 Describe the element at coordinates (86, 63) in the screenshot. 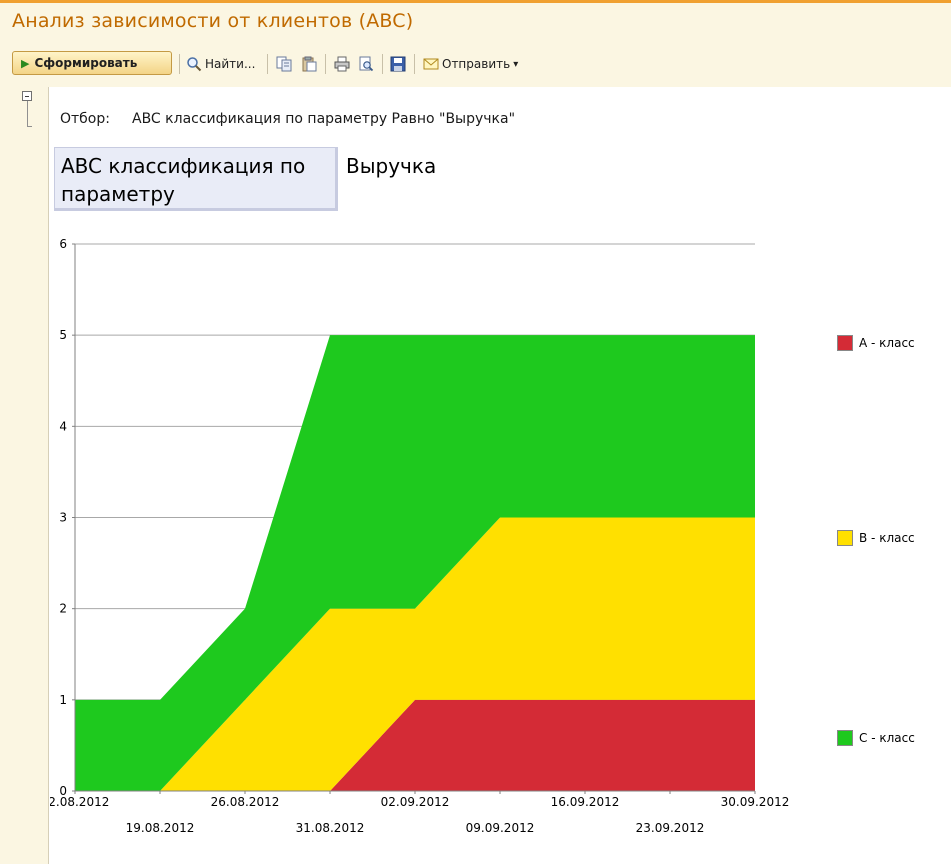

I see `generate-button-label: Сформировать` at that location.